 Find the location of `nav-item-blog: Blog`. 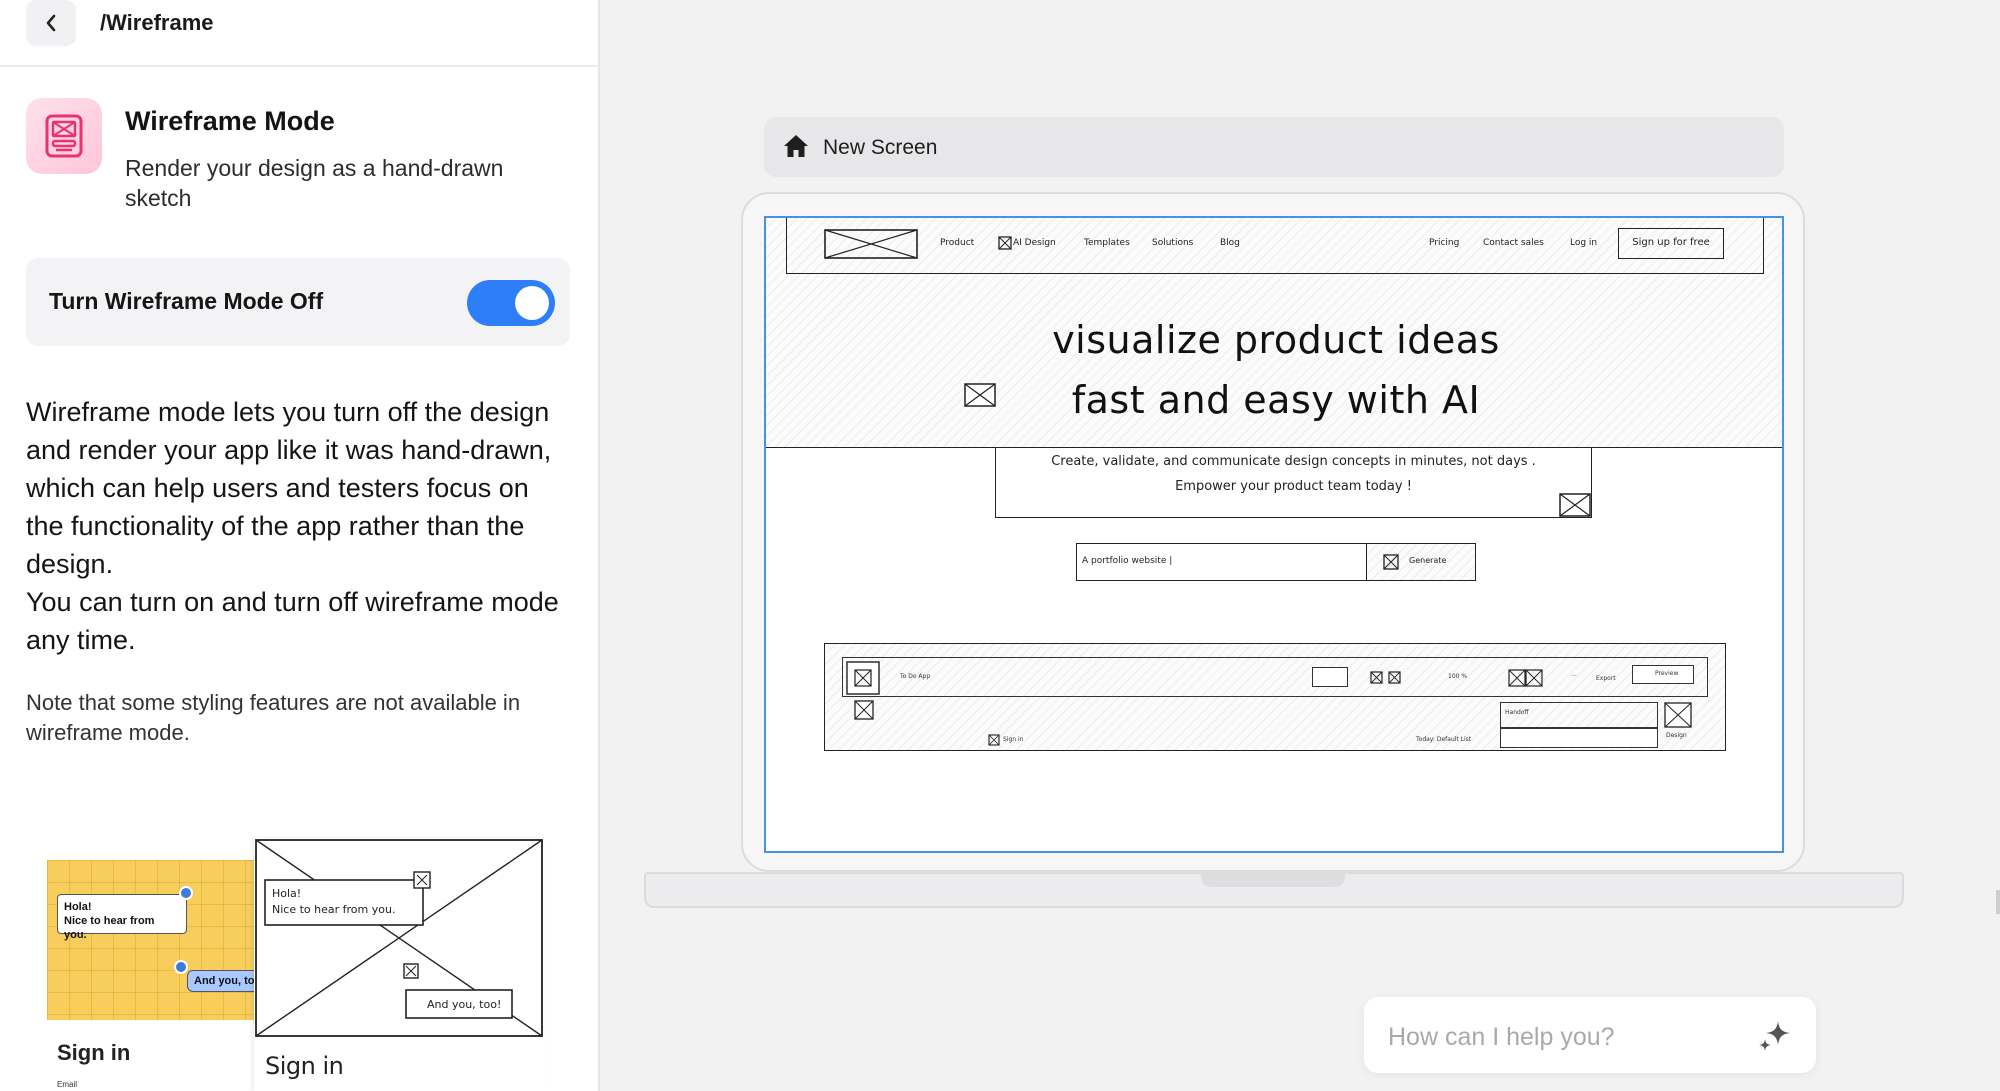

nav-item-blog: Blog is located at coordinates (1230, 243).